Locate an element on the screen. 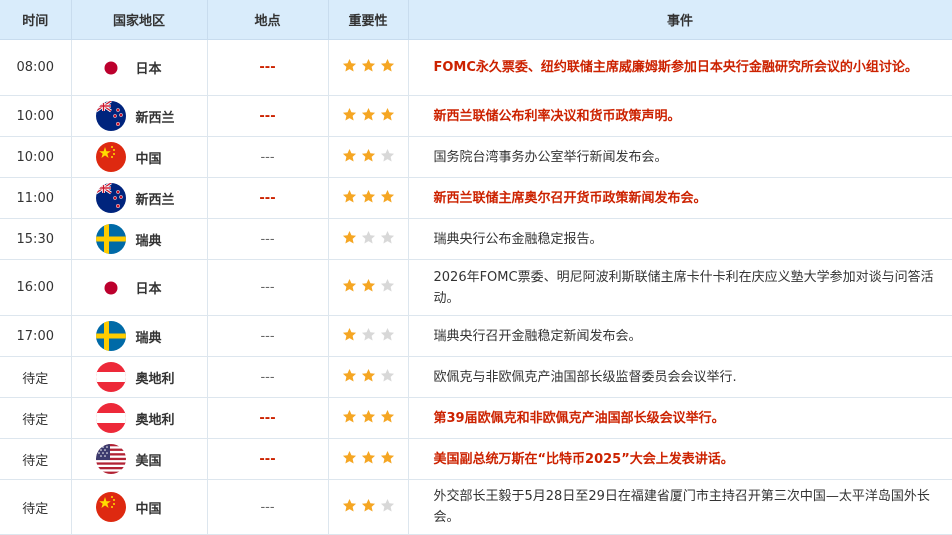 The image size is (952, 535). event-description: 国务院台湾事务办公室举行新闻发布会。 is located at coordinates (680, 157).